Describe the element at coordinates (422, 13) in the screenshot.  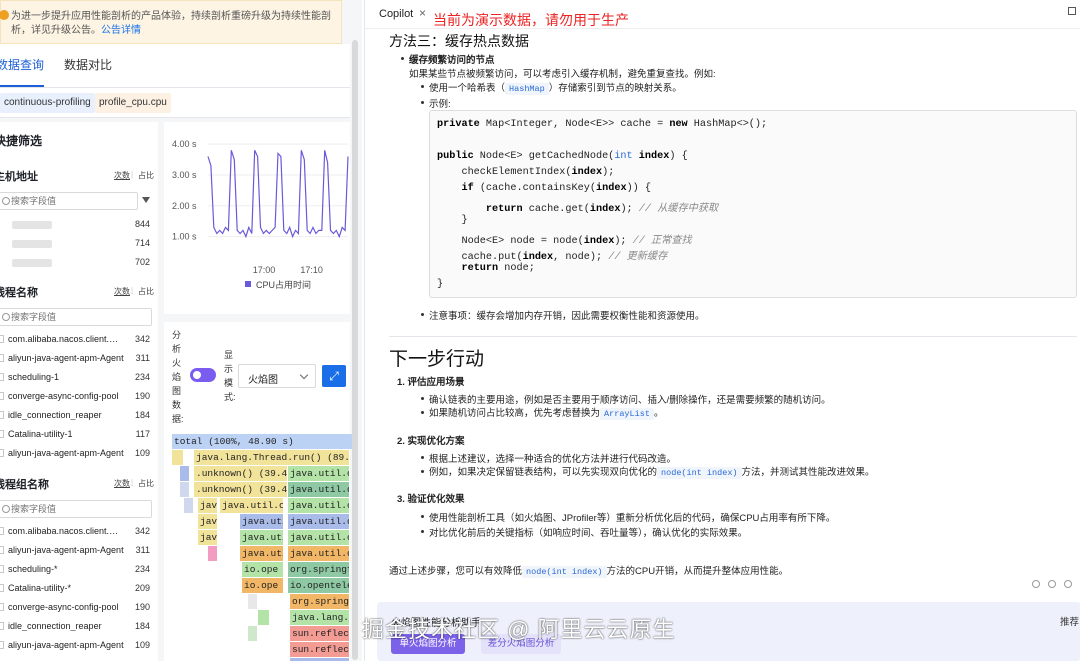
I see `close-icon: ×` at that location.